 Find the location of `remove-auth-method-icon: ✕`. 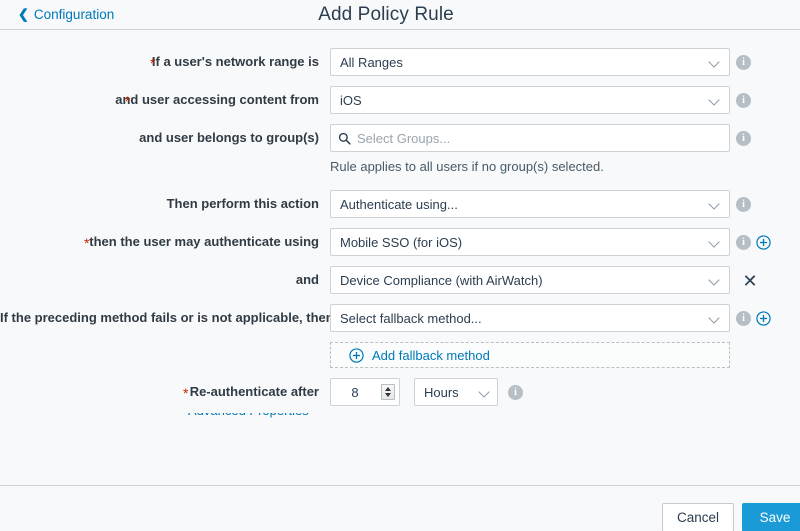

remove-auth-method-icon: ✕ is located at coordinates (750, 281).